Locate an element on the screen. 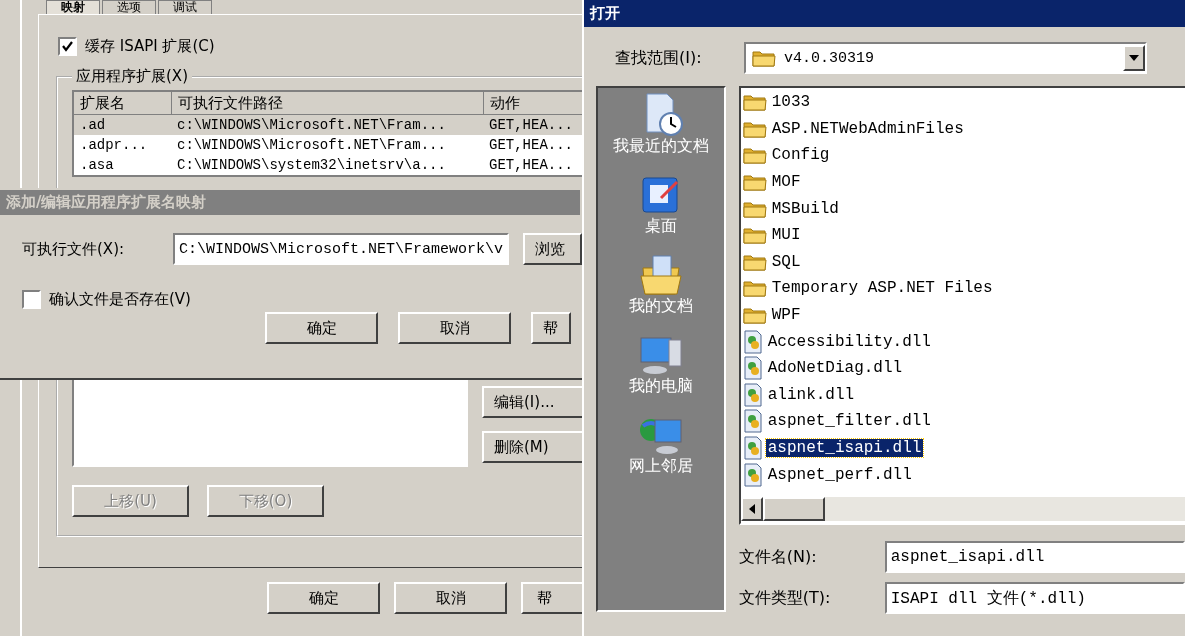 This screenshot has width=1185, height=636. column-header: 可执行文件路径 is located at coordinates (327, 103).